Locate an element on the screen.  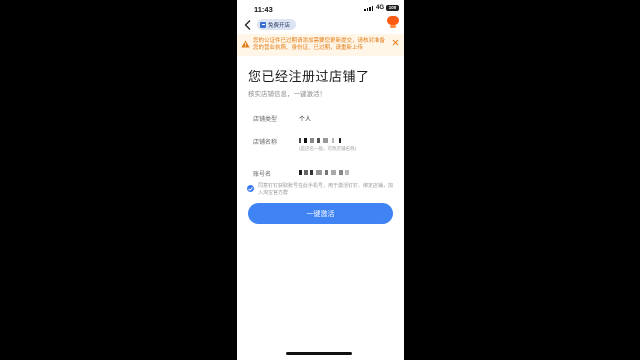
shop-name-hint: (是店名一般，可改店铺名称) is located at coordinates (327, 148).